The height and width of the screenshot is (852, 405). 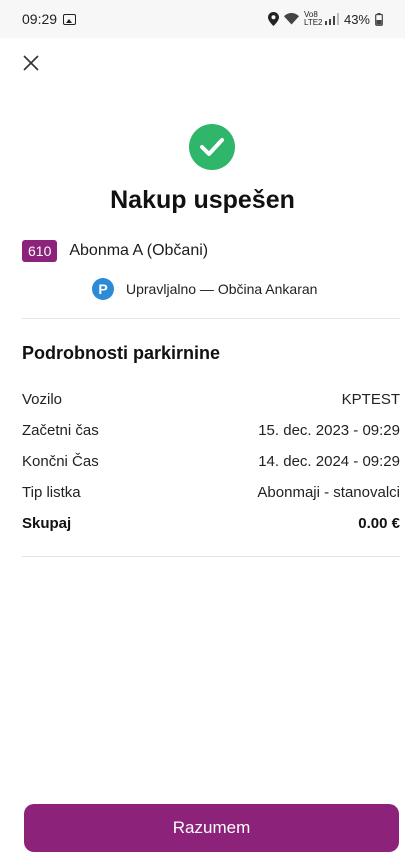 I want to click on detail-value: 15. dec. 2023 - 09:29, so click(x=329, y=430).